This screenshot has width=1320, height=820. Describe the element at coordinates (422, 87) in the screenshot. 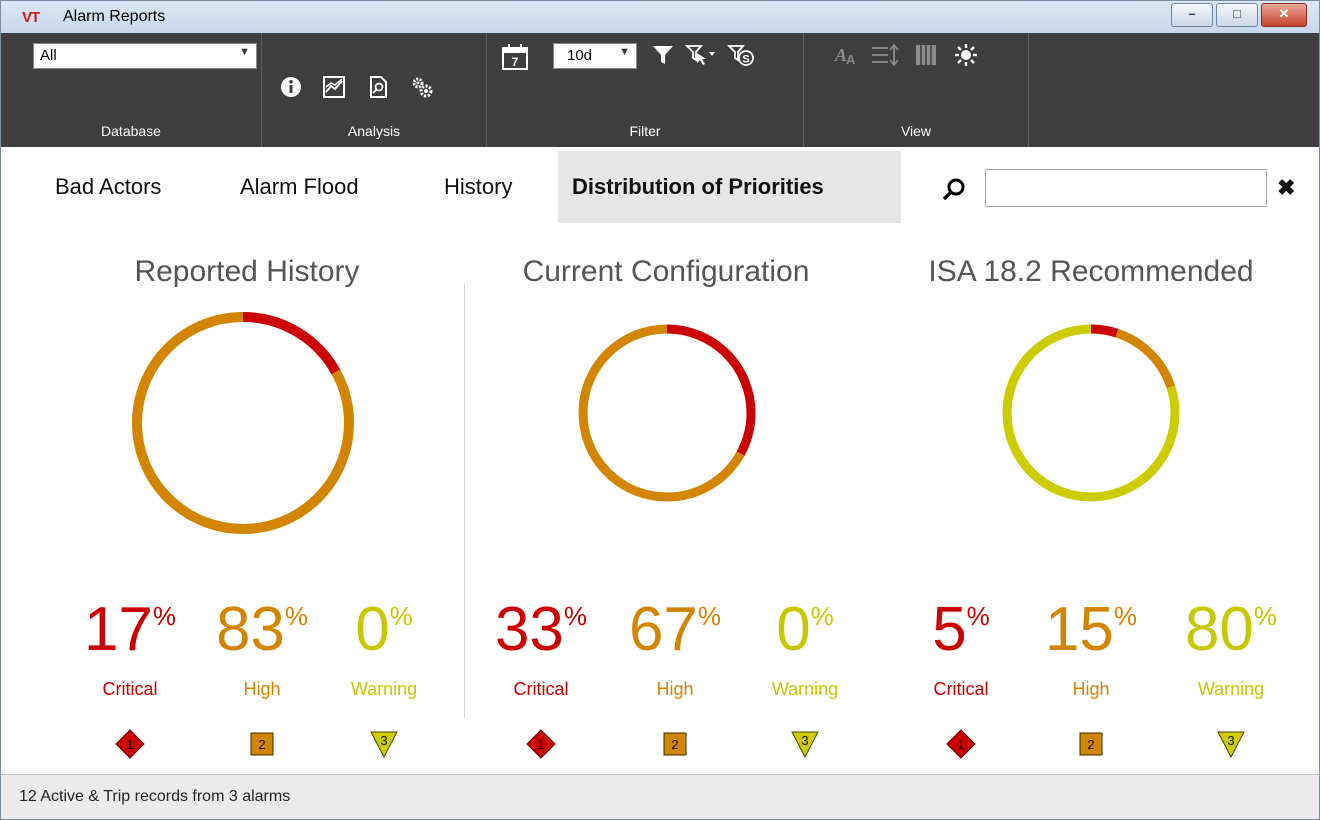

I see `settings-gears-icon` at that location.